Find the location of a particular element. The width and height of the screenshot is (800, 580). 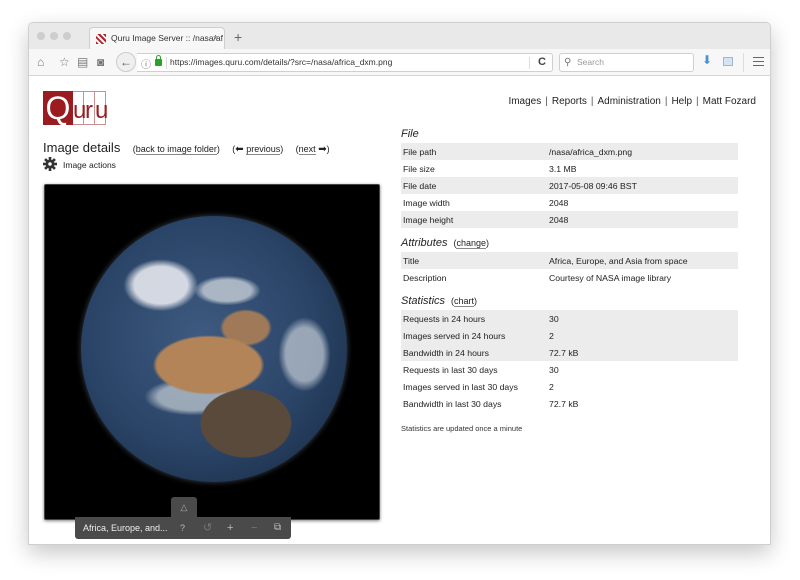

triangle-up-icon: △ is located at coordinates (184, 507).